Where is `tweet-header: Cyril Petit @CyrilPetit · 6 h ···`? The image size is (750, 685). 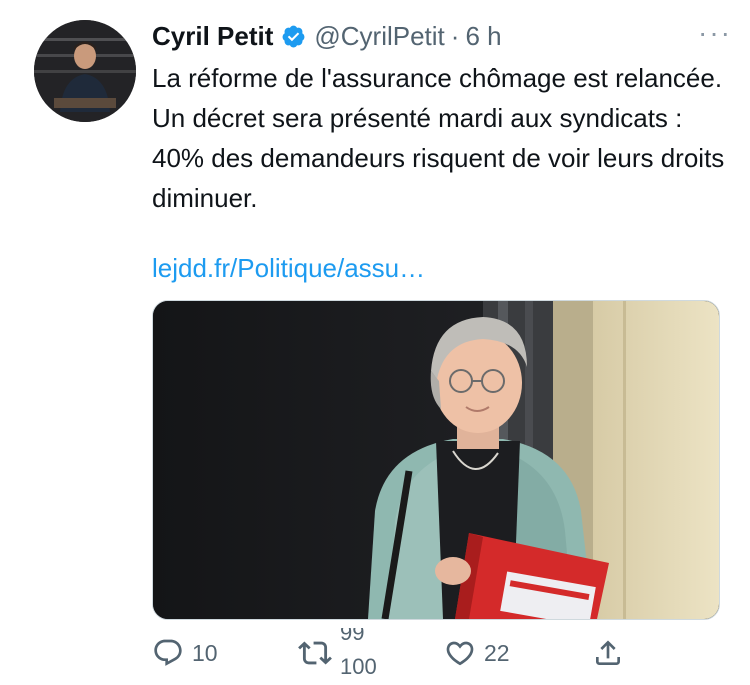
tweet-header: Cyril Petit @CyrilPetit · 6 h ··· is located at coordinates (442, 36).